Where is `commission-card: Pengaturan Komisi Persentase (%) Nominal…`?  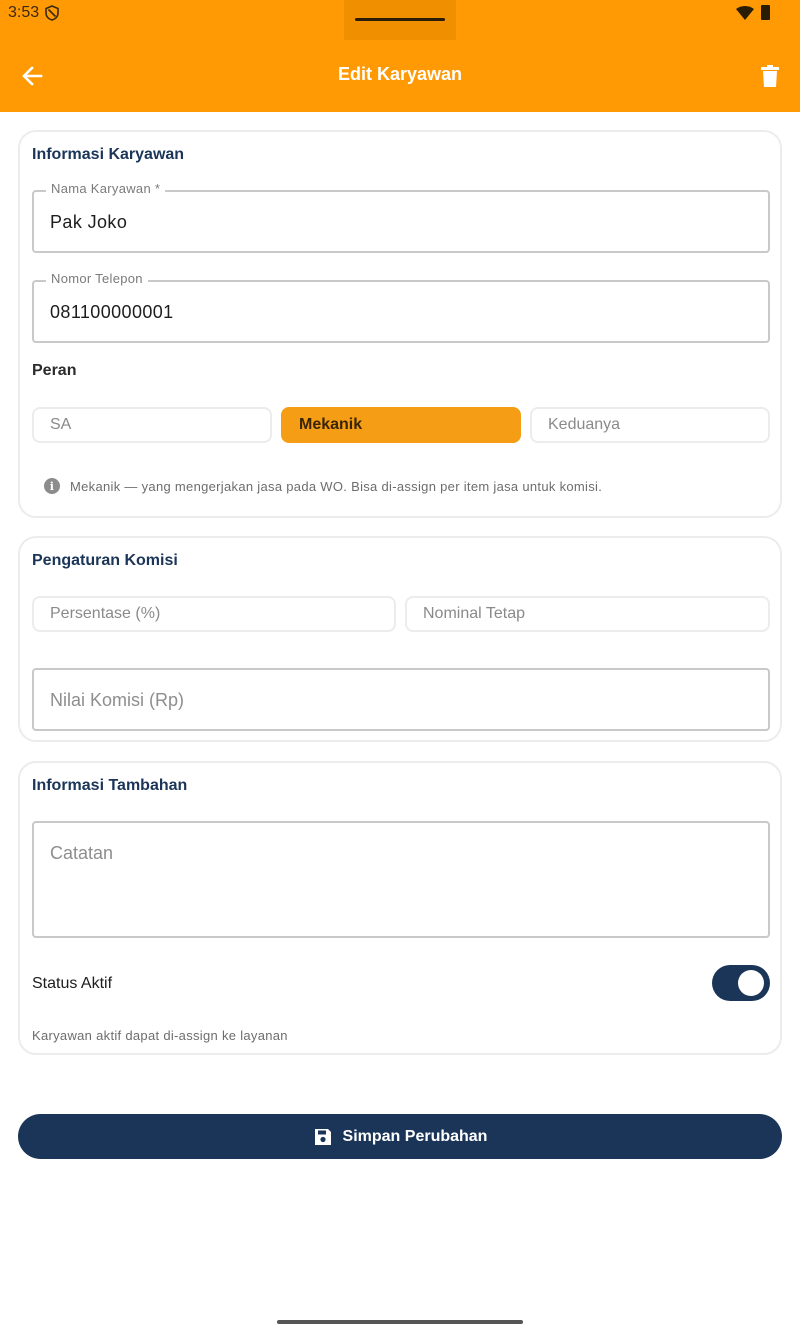
commission-card: Pengaturan Komisi Persentase (%) Nominal… is located at coordinates (400, 639).